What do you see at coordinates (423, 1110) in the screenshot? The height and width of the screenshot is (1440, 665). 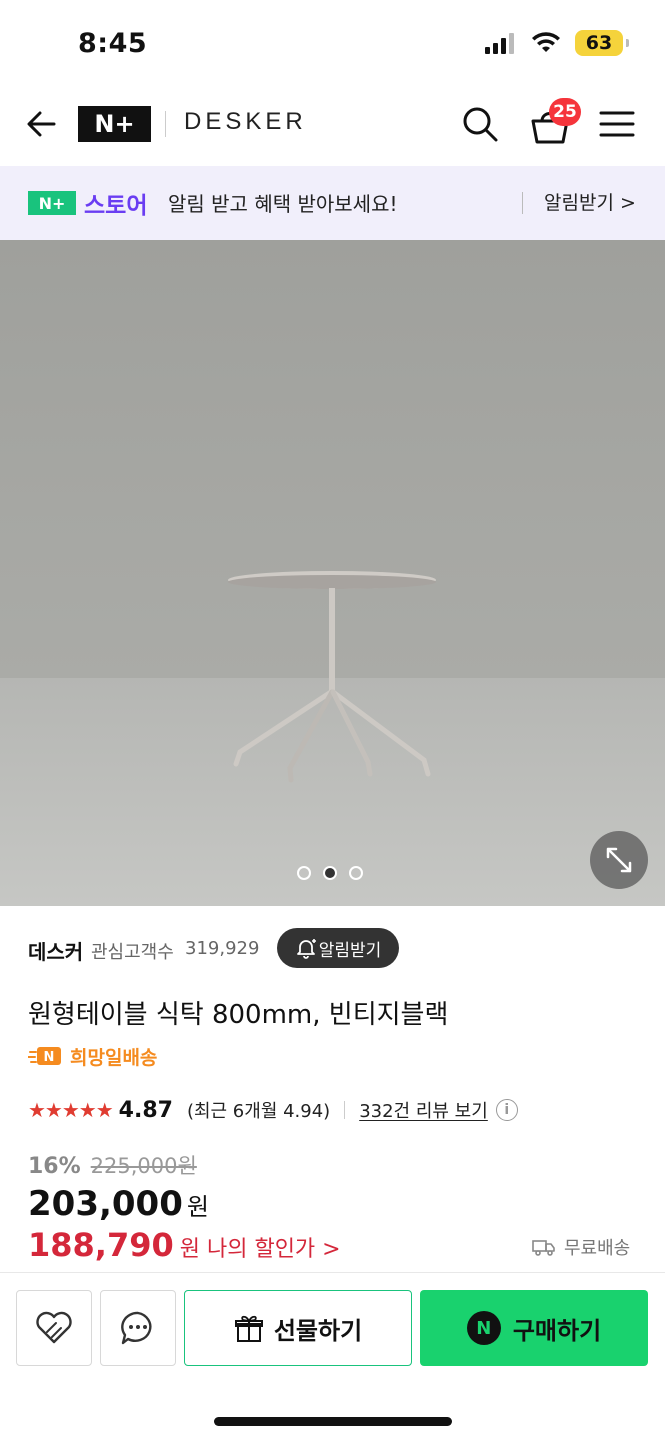 I see `review-link: 332건 리뷰 보기` at bounding box center [423, 1110].